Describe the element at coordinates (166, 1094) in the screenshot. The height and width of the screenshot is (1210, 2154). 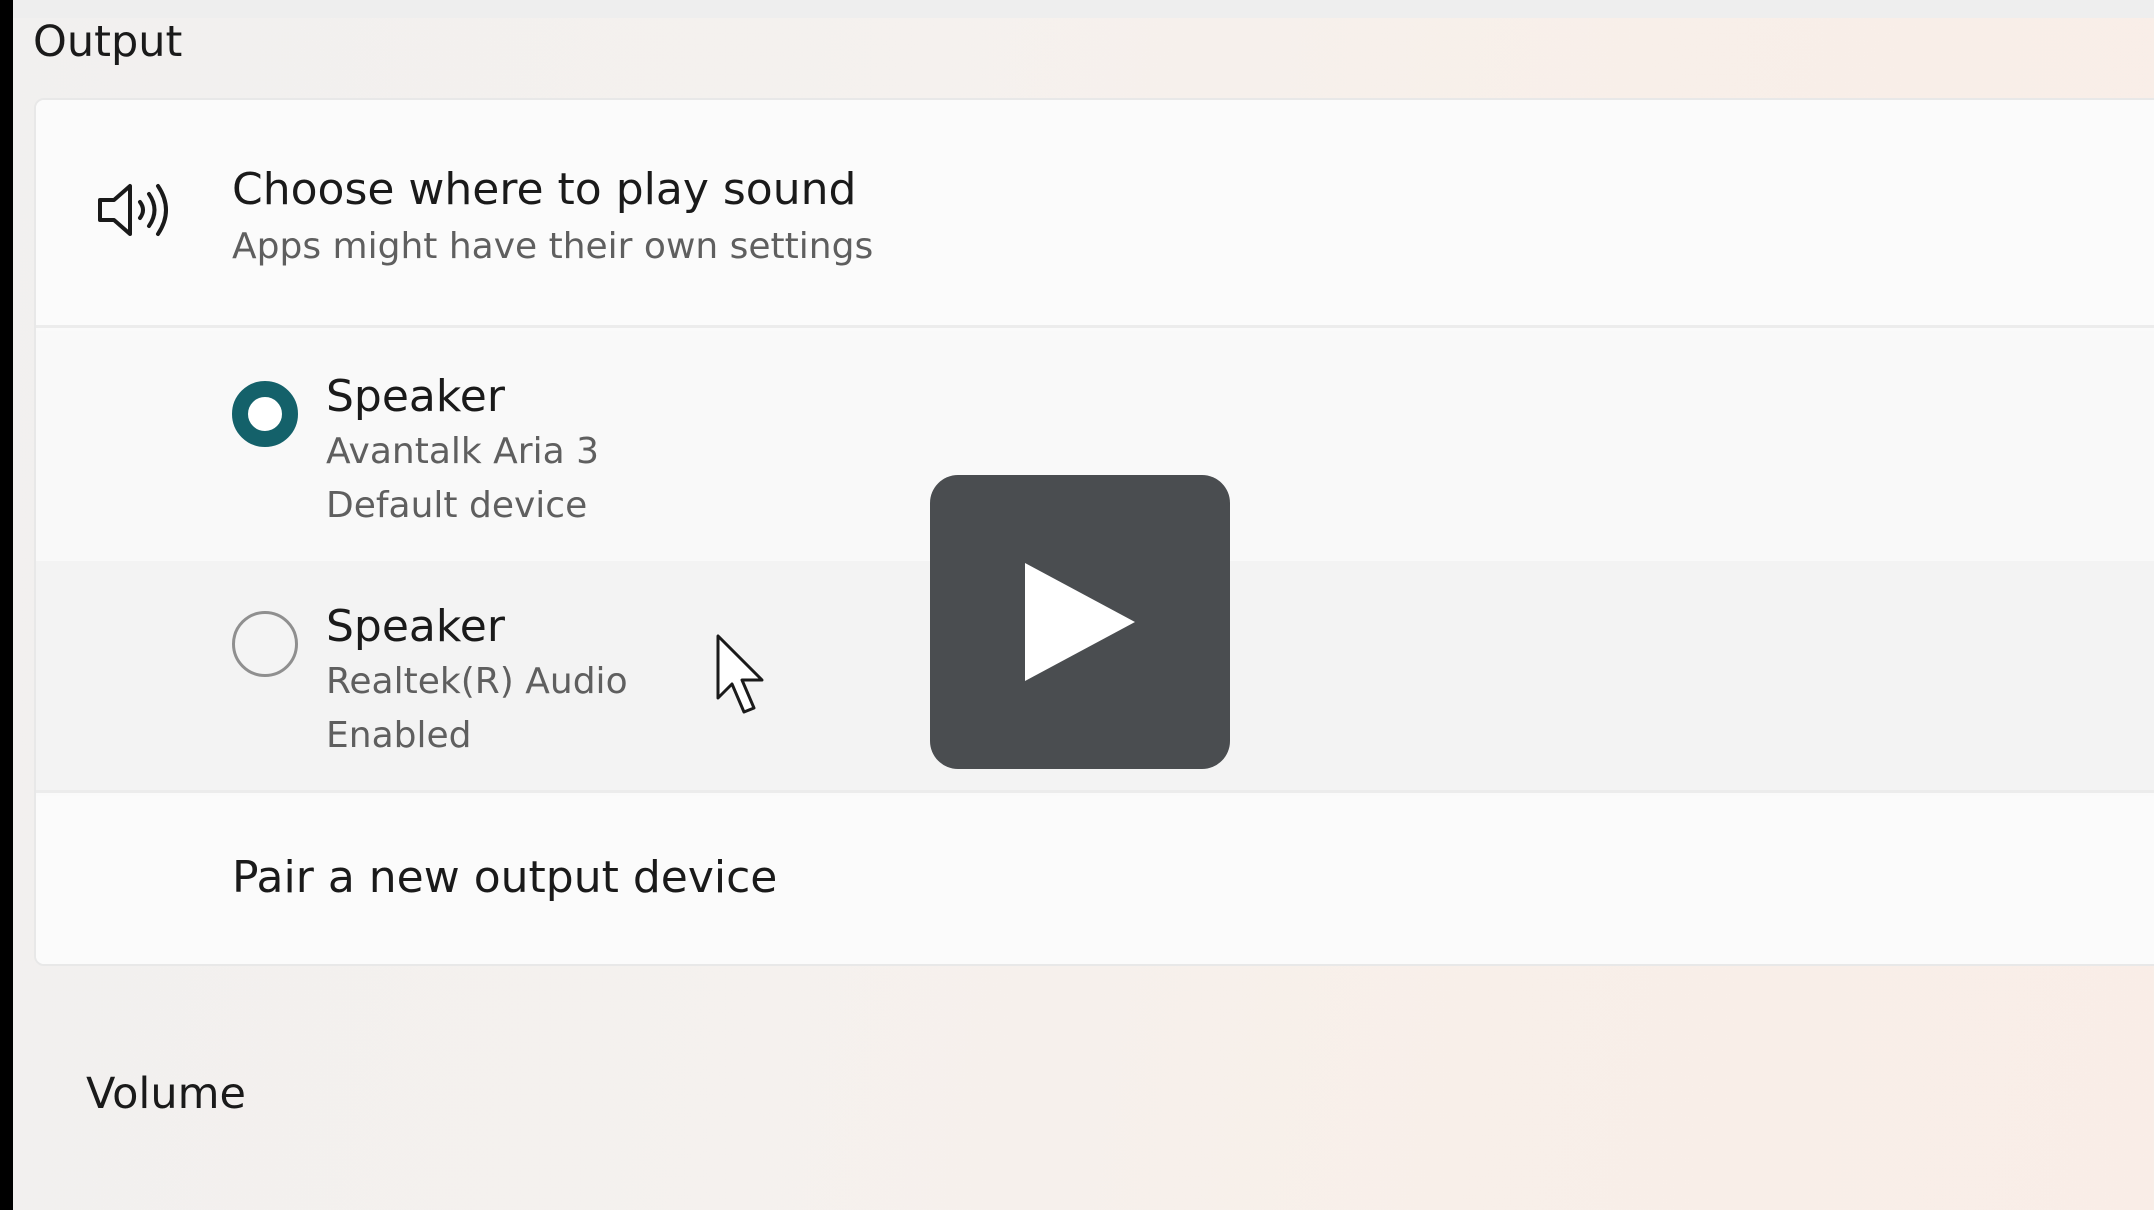
I see `volume-label: Volume` at that location.